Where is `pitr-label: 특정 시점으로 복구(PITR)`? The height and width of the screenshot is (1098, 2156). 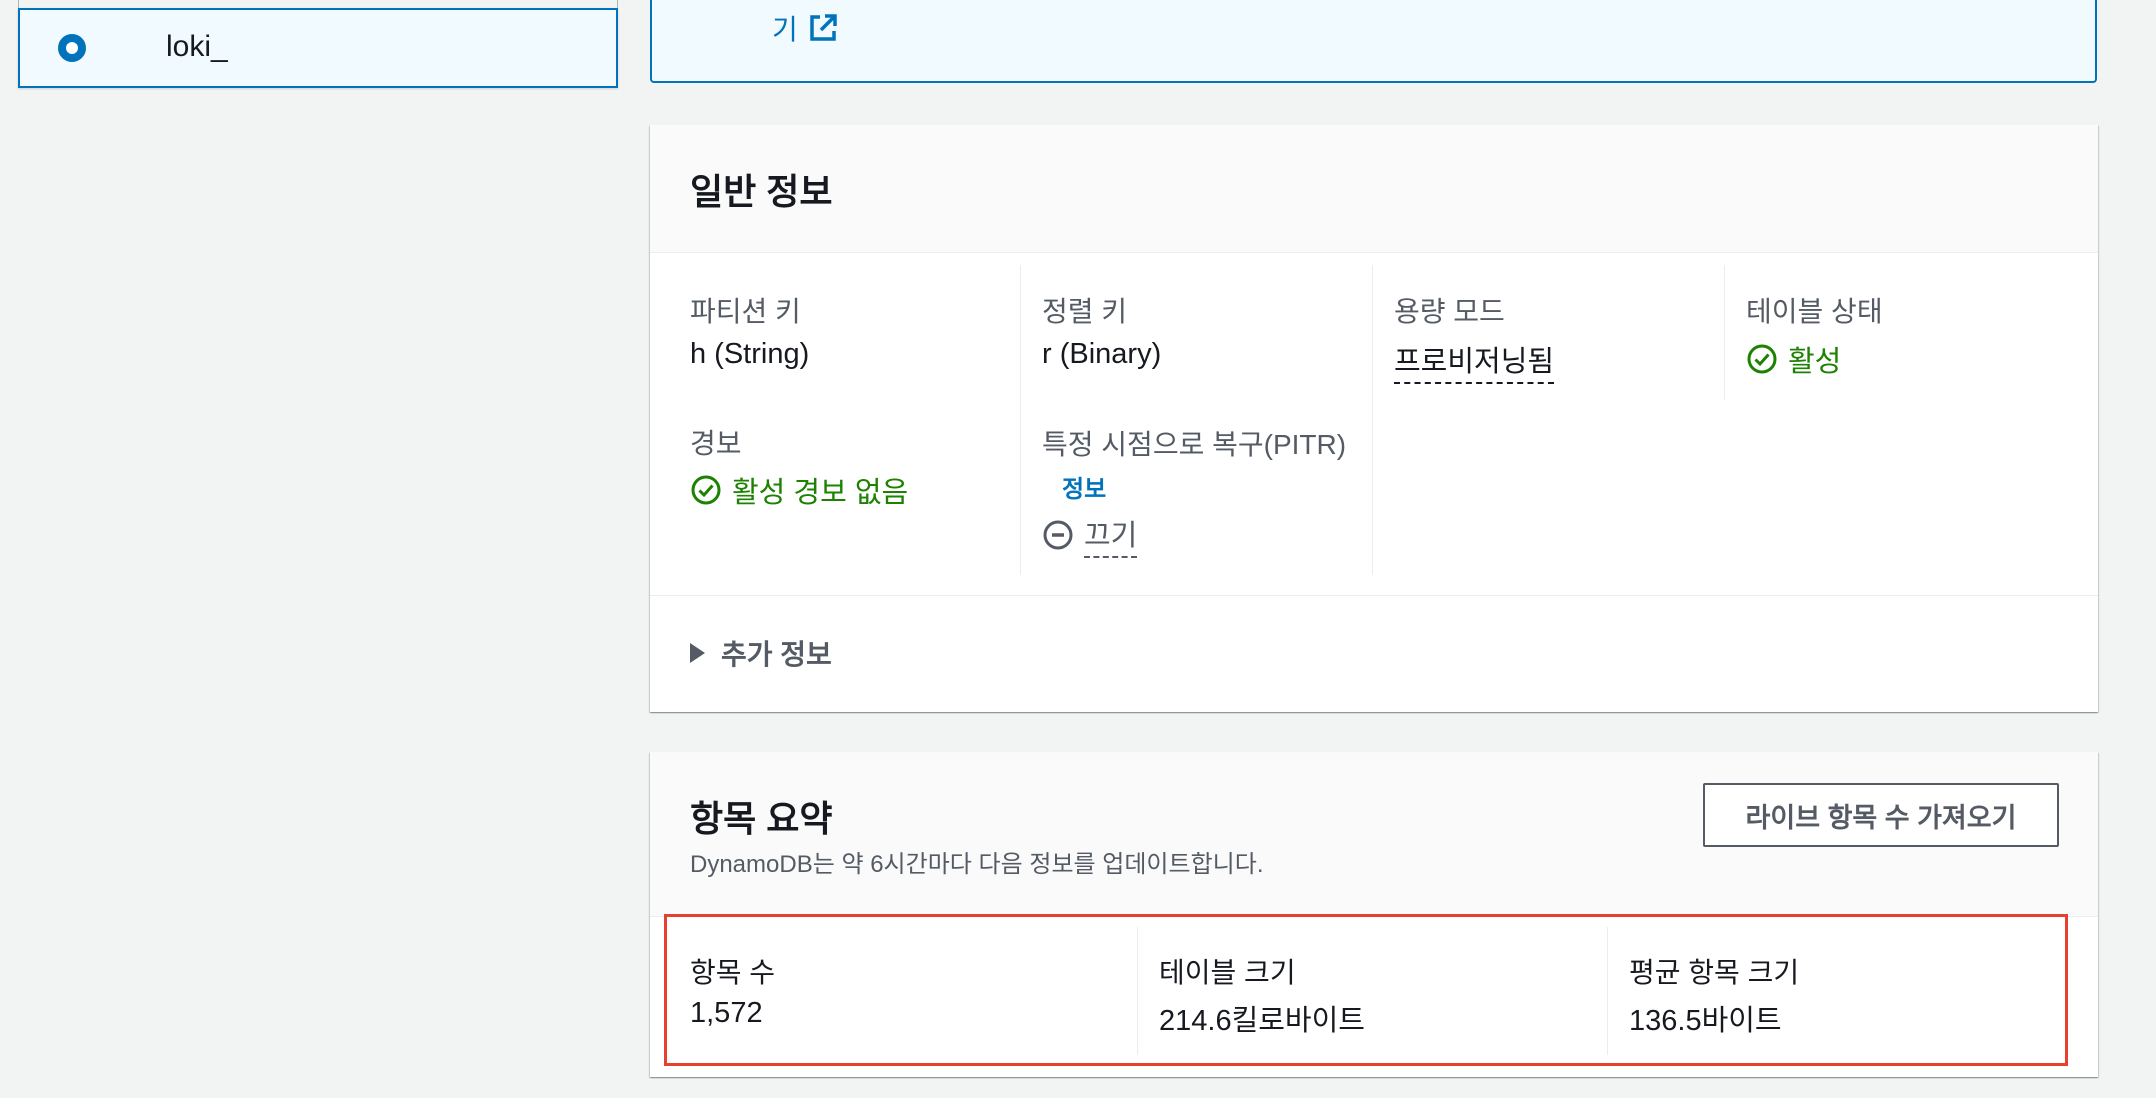
pitr-label: 특정 시점으로 복구(PITR) is located at coordinates (1194, 444).